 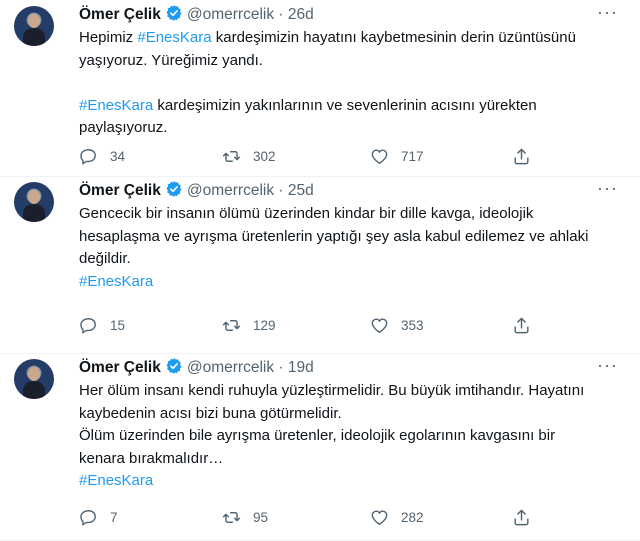 What do you see at coordinates (301, 14) in the screenshot?
I see `tweet-time: 26d` at bounding box center [301, 14].